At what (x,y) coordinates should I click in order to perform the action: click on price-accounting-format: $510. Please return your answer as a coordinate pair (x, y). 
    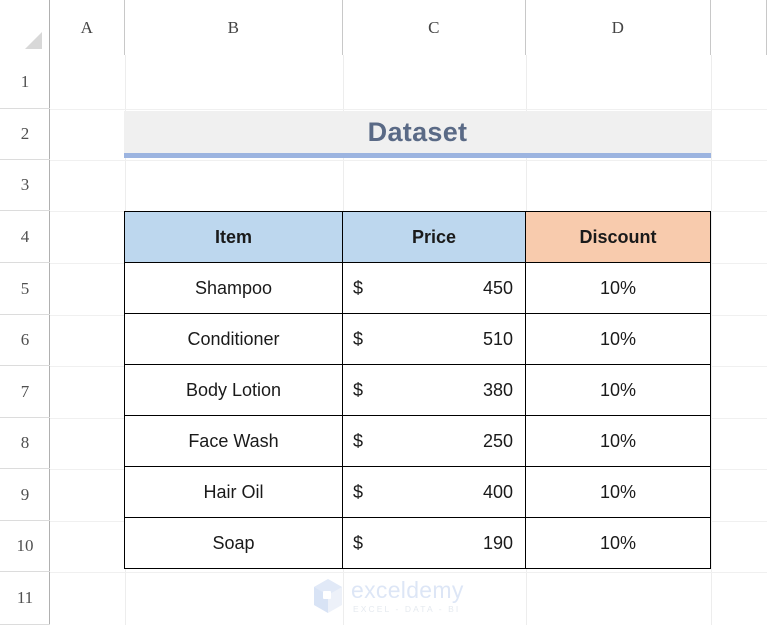
    Looking at the image, I should click on (434, 339).